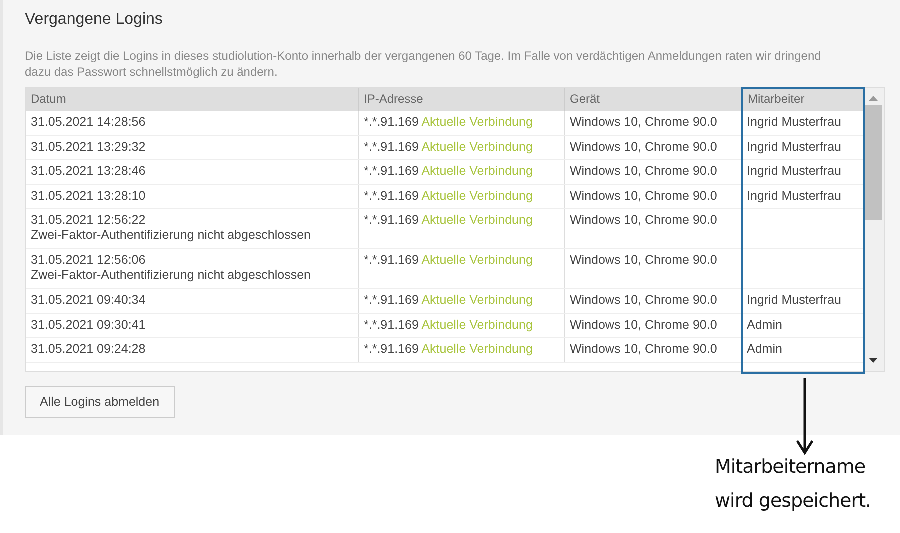  Describe the element at coordinates (653, 99) in the screenshot. I see `column-header: Gerät` at that location.